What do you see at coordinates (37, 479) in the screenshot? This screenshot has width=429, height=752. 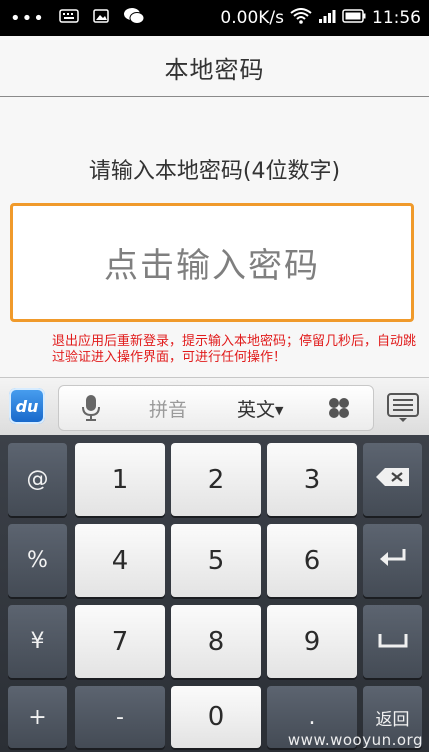 I see `key-at: @` at bounding box center [37, 479].